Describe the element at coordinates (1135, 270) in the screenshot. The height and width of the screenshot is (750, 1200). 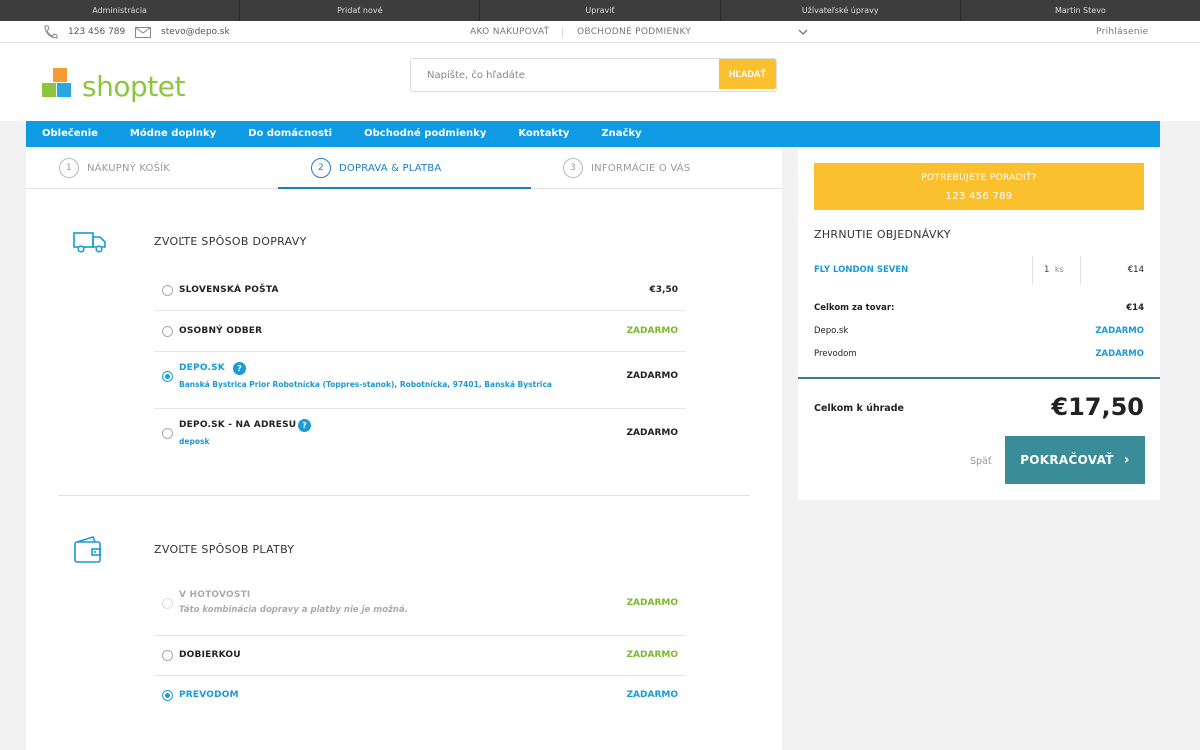
I see `item-price: €14` at that location.